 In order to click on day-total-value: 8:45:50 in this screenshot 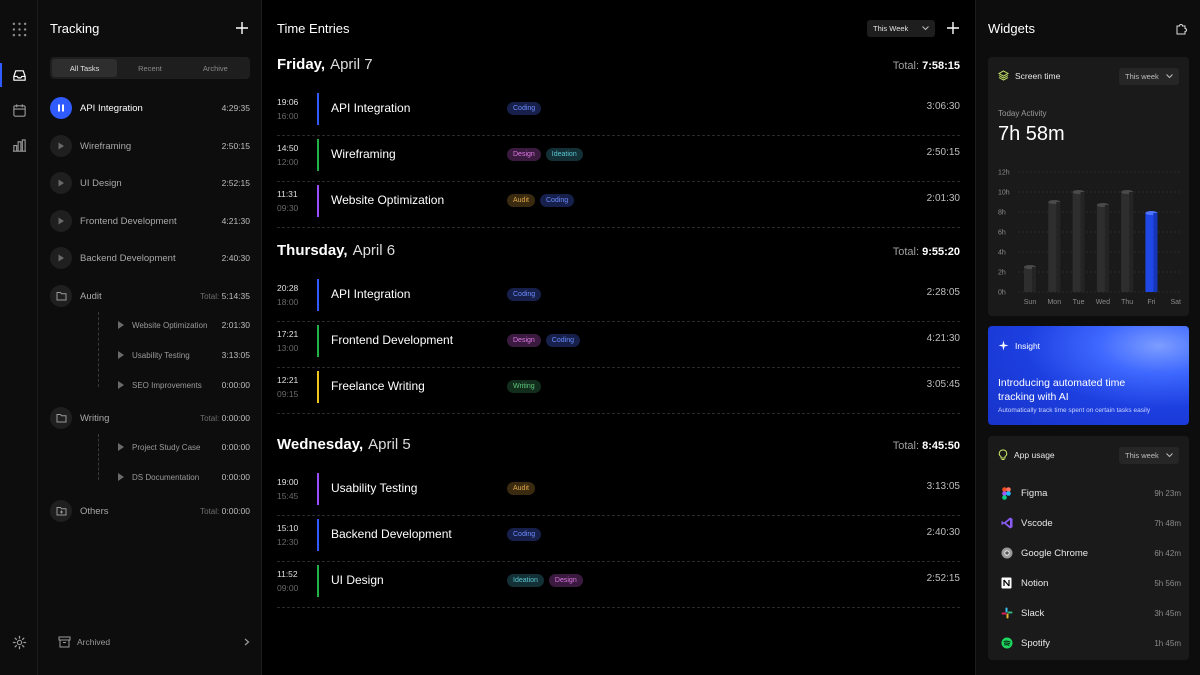, I will do `click(941, 446)`.